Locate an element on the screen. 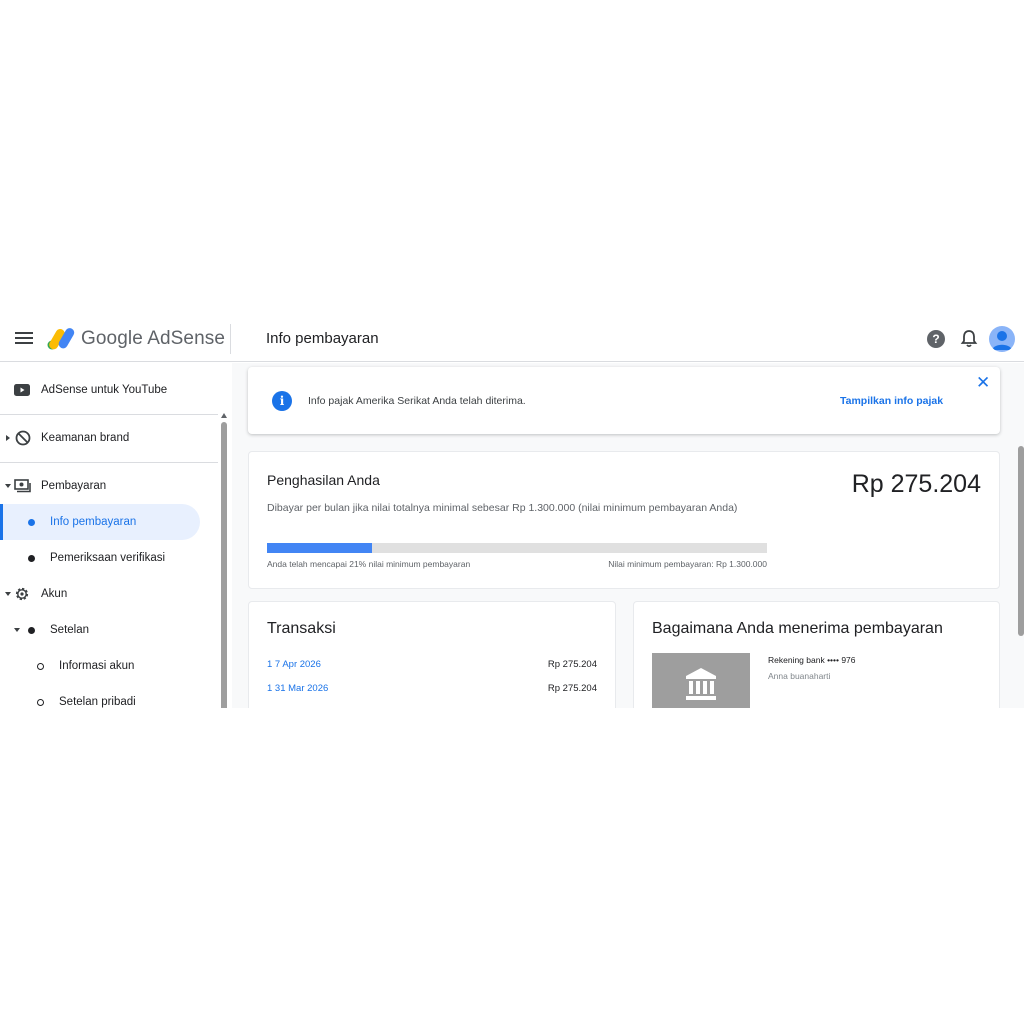  adsense-logo-icon is located at coordinates (61, 339).